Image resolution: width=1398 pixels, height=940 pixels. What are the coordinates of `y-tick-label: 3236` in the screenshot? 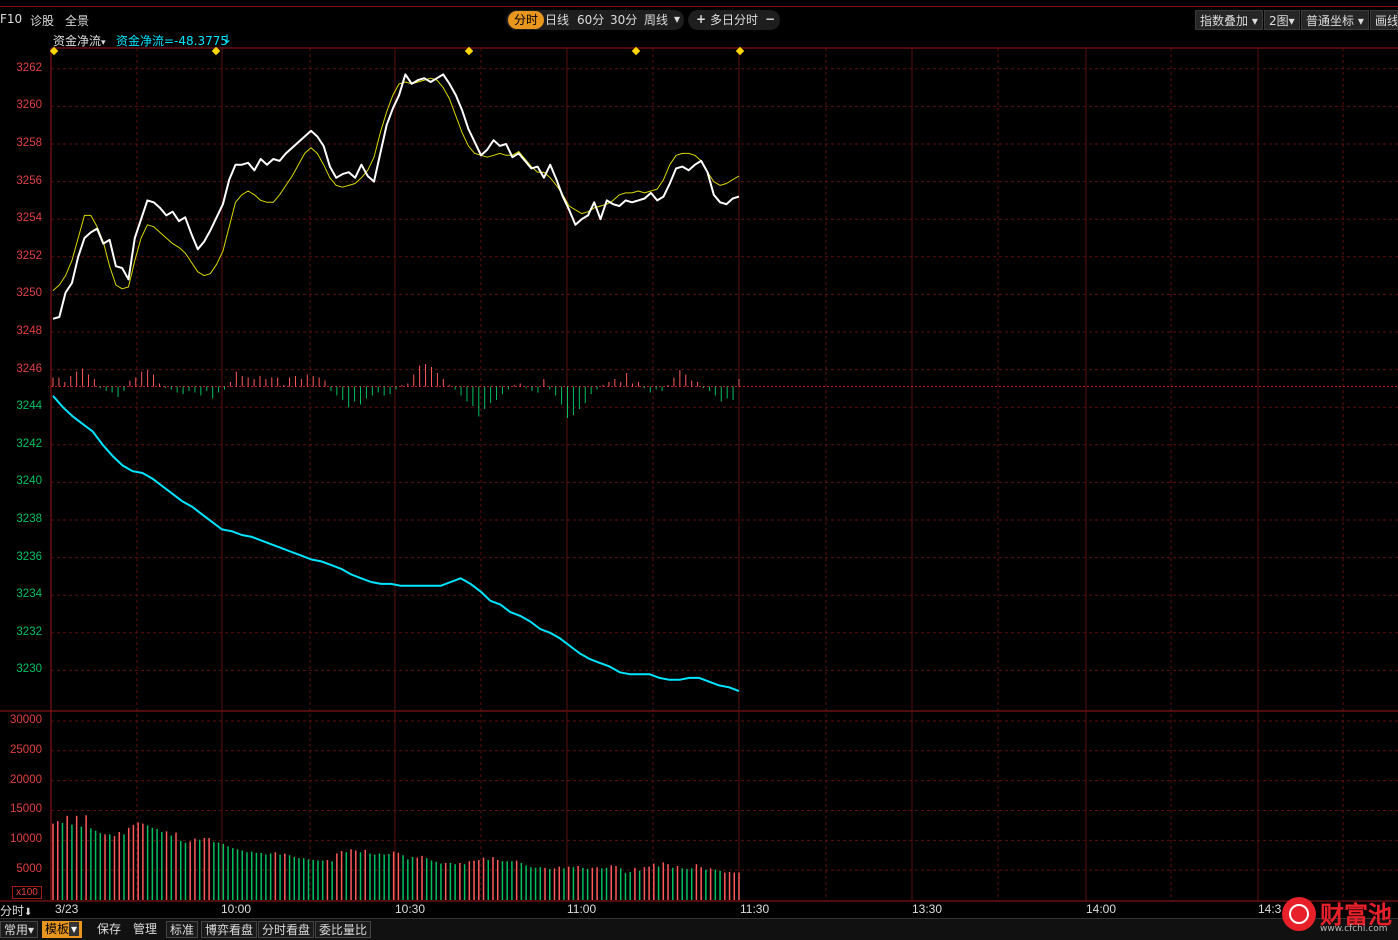 It's located at (29, 556).